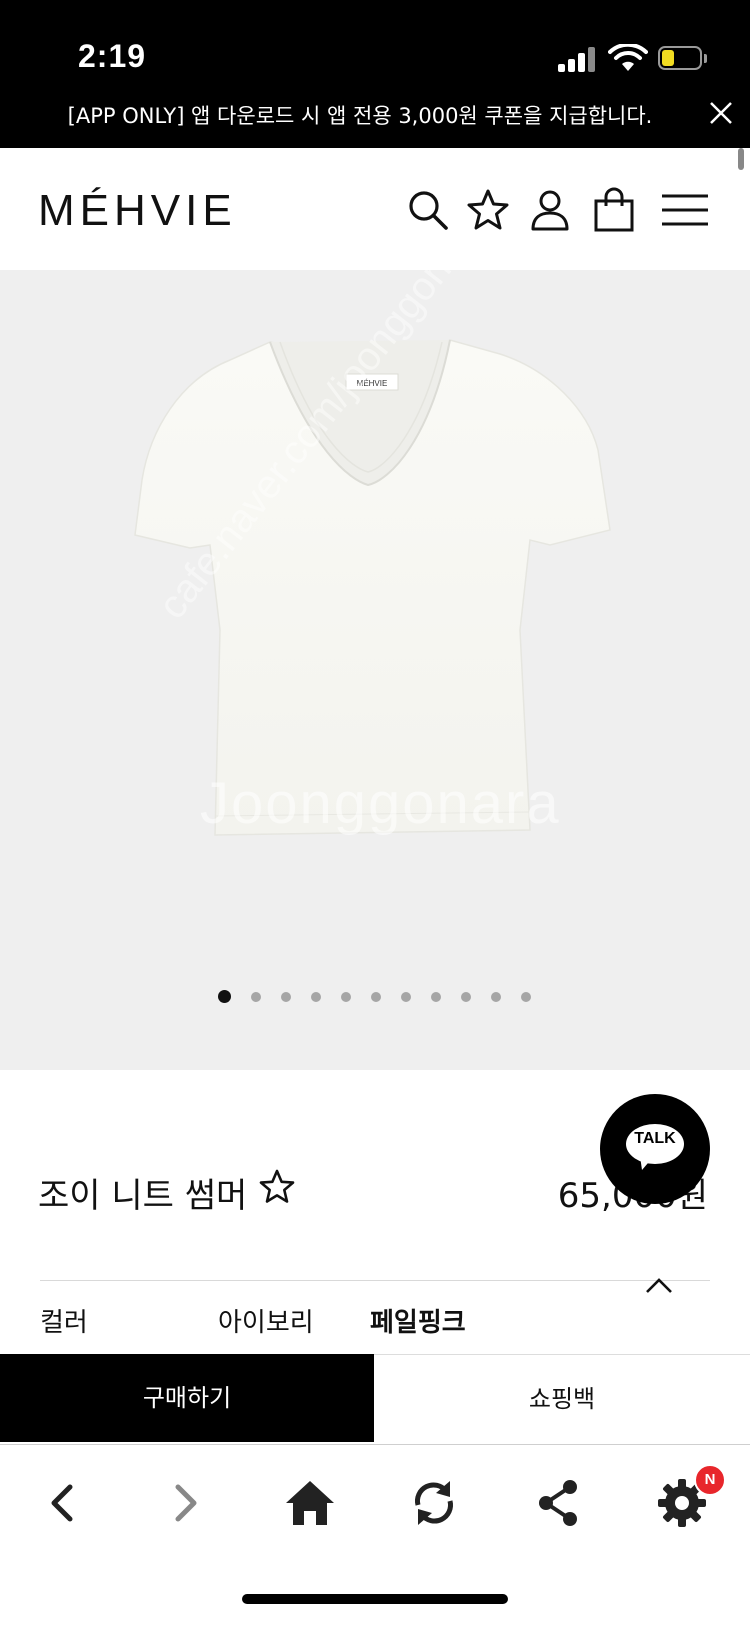 This screenshot has width=750, height=1625. What do you see at coordinates (655, 1138) in the screenshot?
I see `talk-label: TALK` at bounding box center [655, 1138].